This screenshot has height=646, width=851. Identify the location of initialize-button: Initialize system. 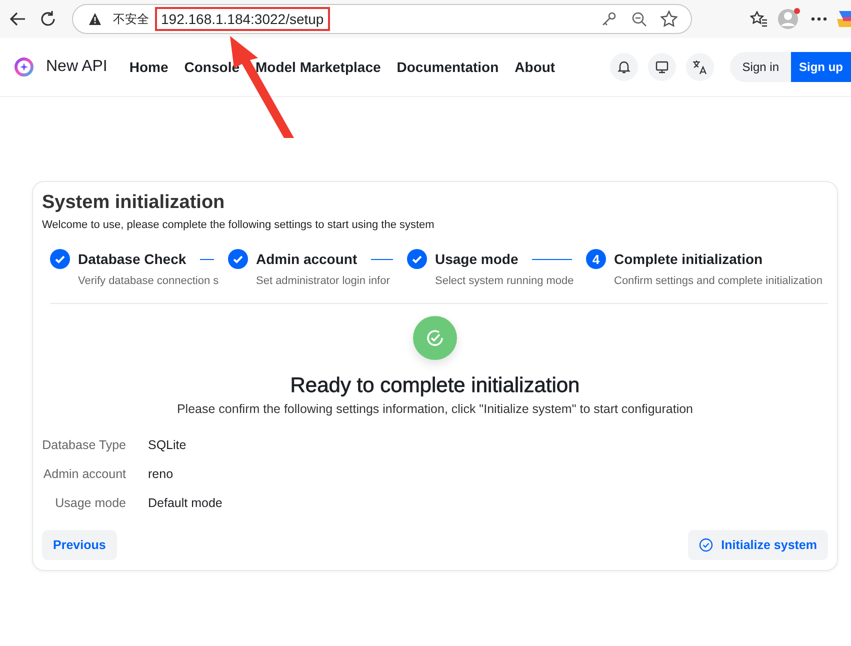
(758, 545).